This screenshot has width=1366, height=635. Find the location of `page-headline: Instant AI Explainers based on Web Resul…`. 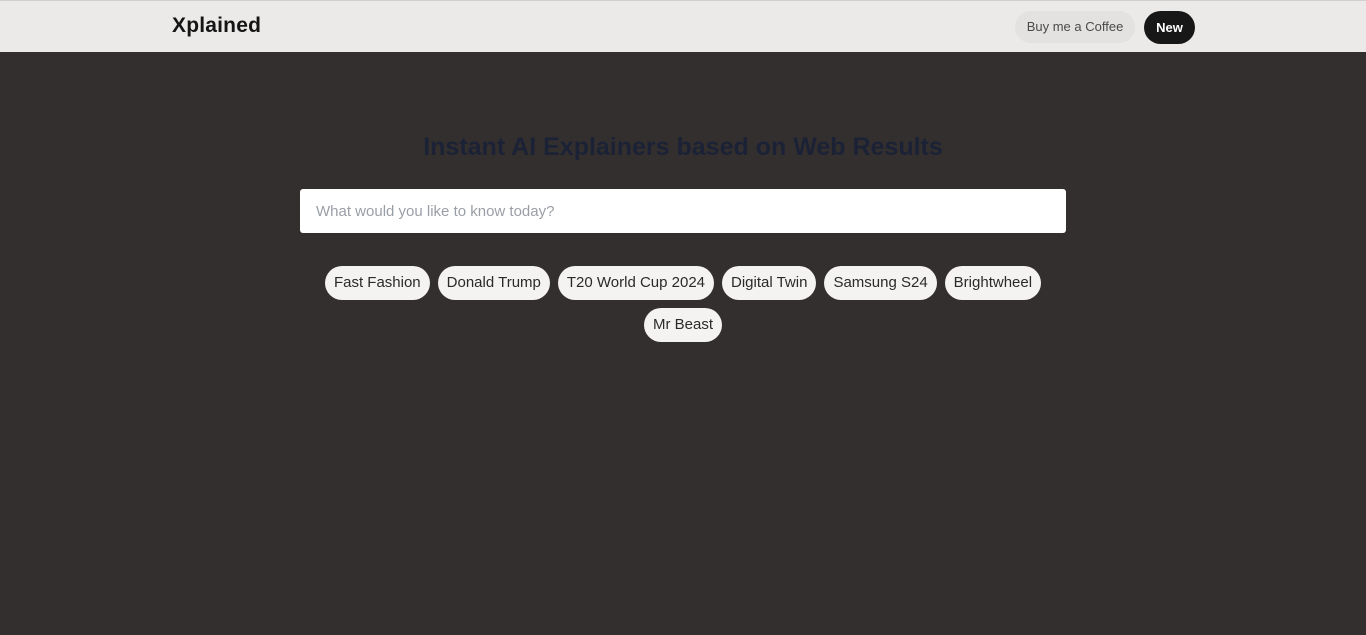

page-headline: Instant AI Explainers based on Web Resul… is located at coordinates (683, 147).